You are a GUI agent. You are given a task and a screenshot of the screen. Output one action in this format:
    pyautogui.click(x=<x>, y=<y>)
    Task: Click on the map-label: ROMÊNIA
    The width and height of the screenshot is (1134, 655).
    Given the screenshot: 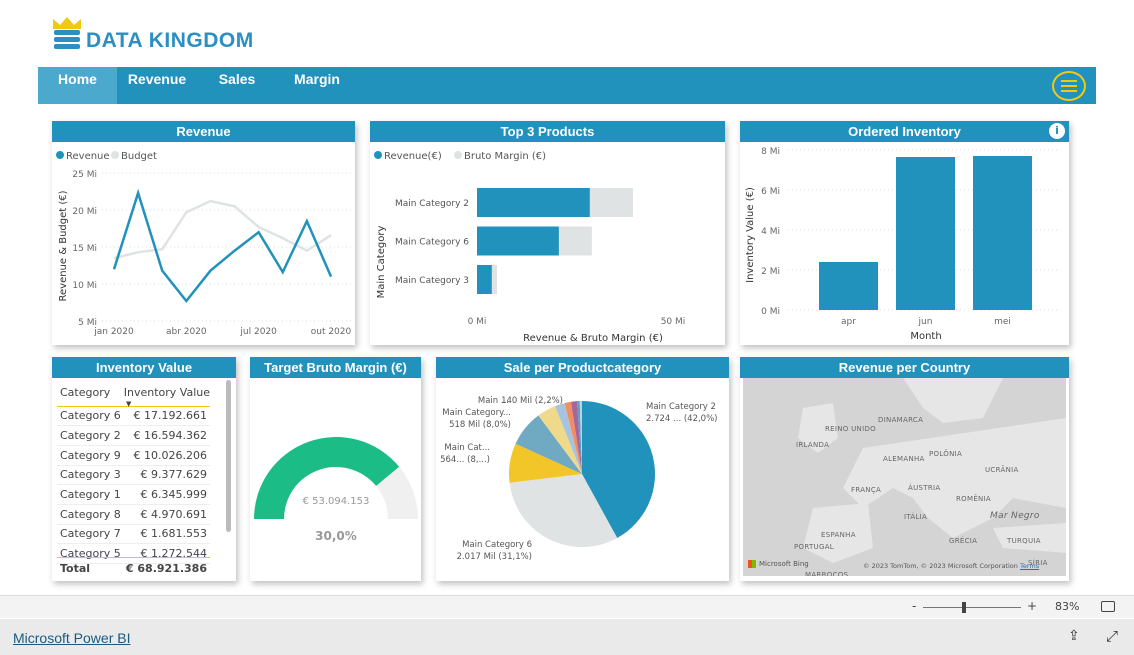 What is the action you would take?
    pyautogui.click(x=974, y=499)
    